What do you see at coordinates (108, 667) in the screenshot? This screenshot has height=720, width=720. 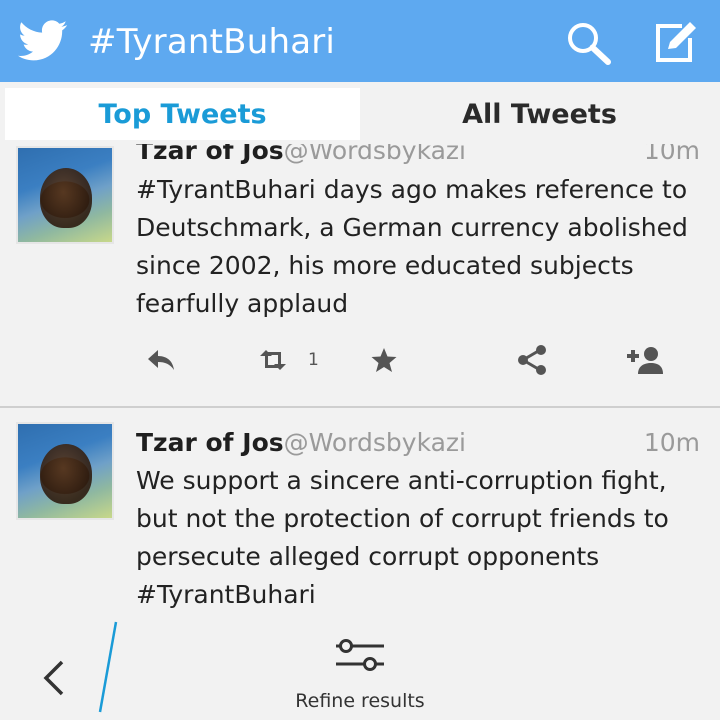 I see `slash-divider` at bounding box center [108, 667].